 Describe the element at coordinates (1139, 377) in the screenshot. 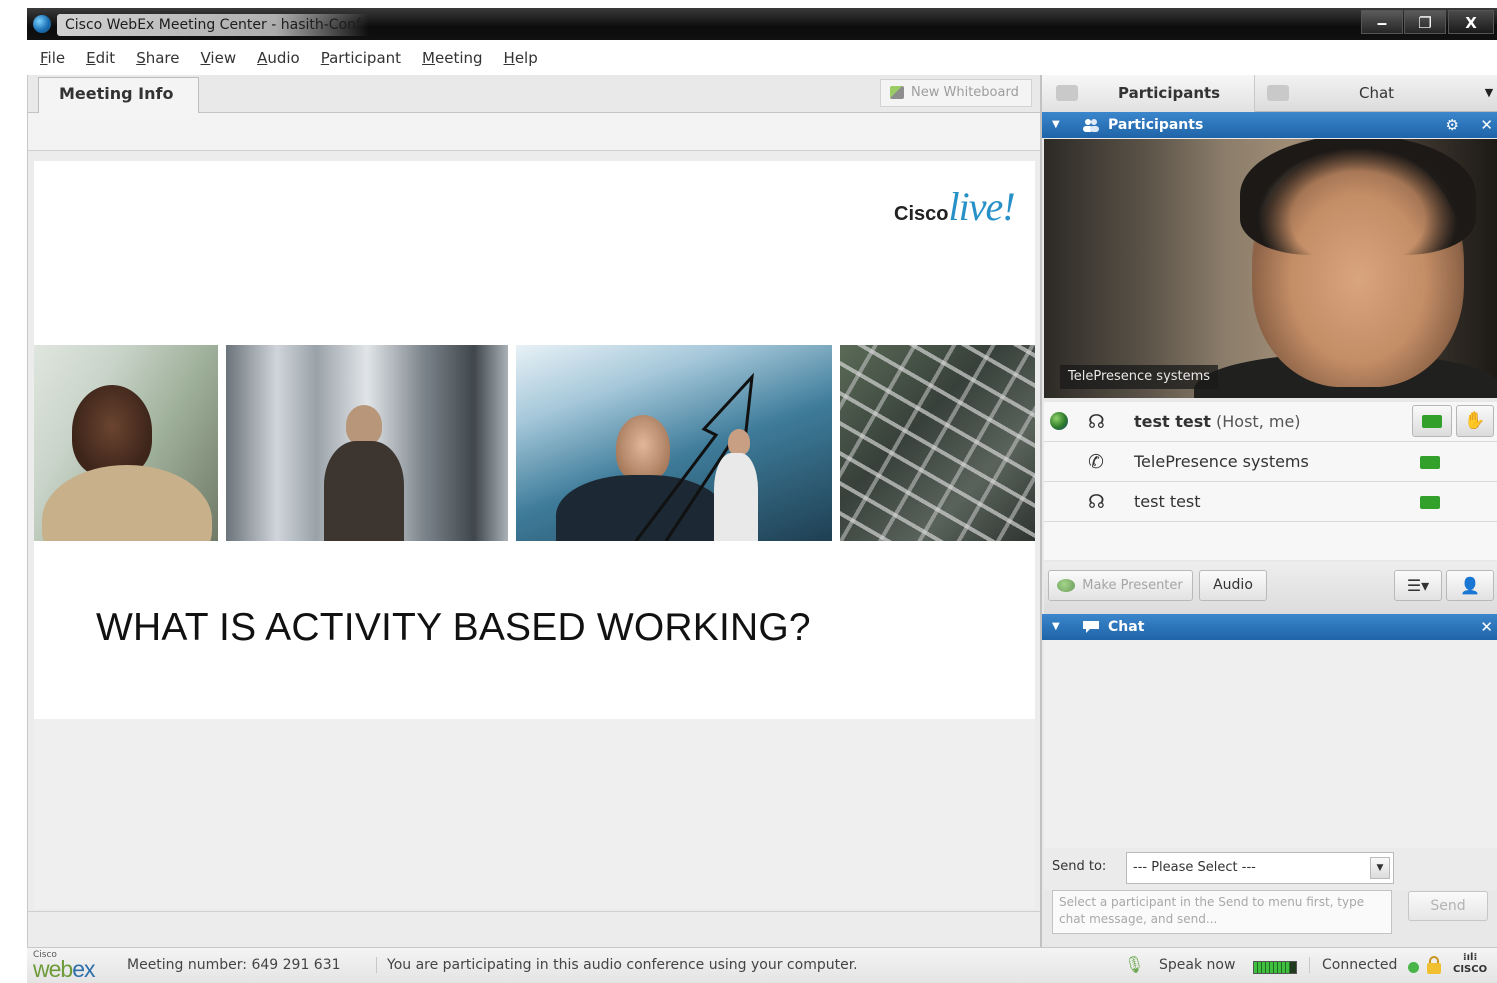

I see `video-name-label: TelePresence systems` at that location.